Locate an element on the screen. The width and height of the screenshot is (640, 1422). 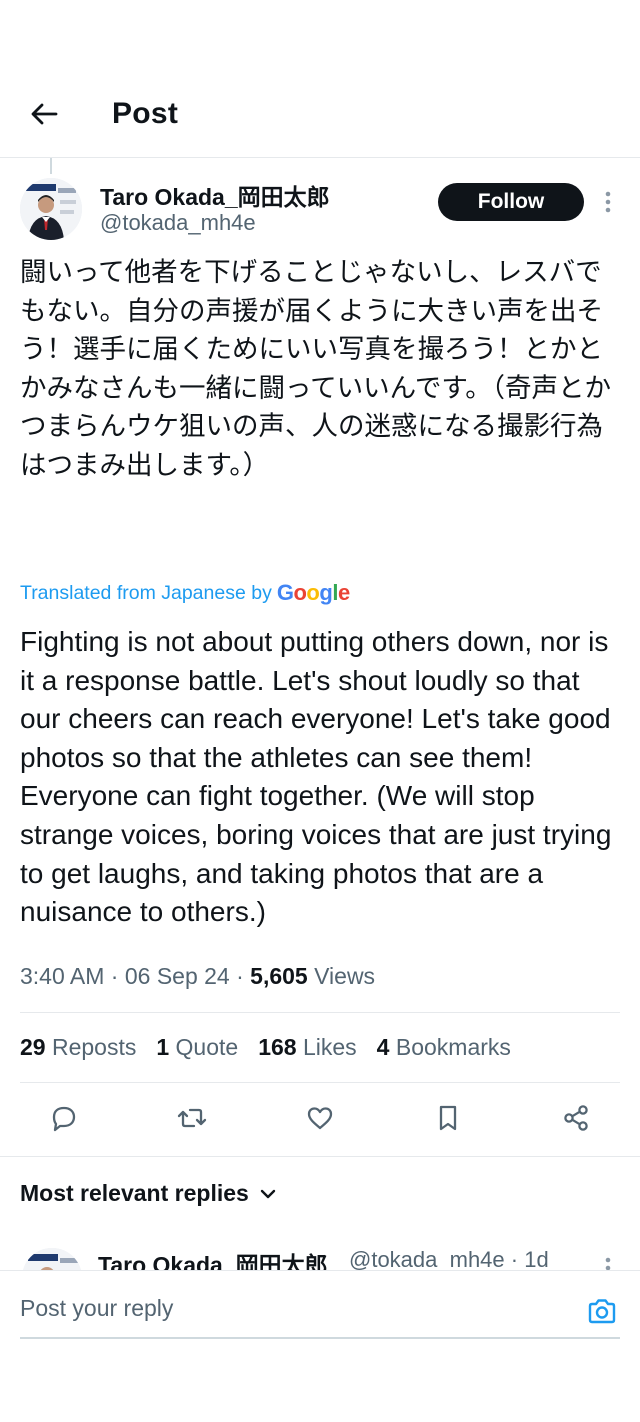
post-date: 06 Sep 24 is located at coordinates (177, 976).